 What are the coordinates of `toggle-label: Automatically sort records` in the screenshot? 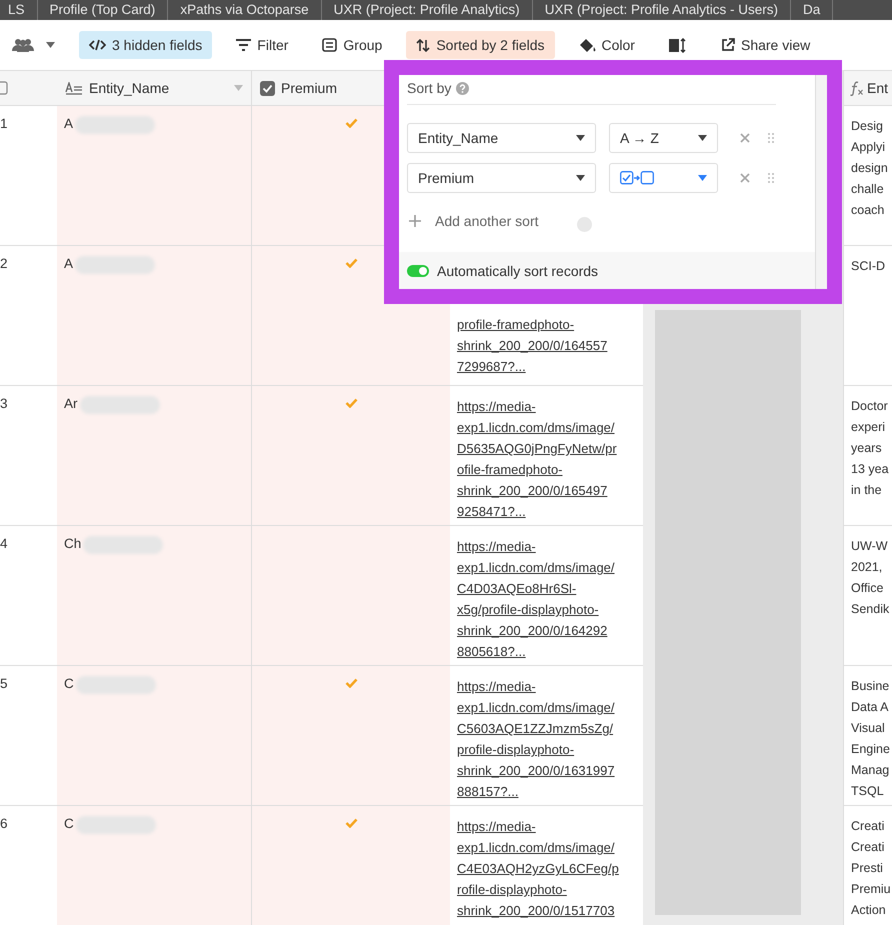 It's located at (517, 270).